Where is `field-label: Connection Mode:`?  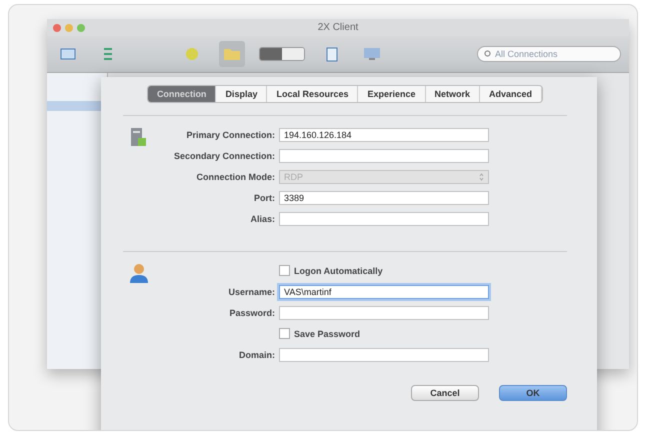 field-label: Connection Mode: is located at coordinates (235, 177).